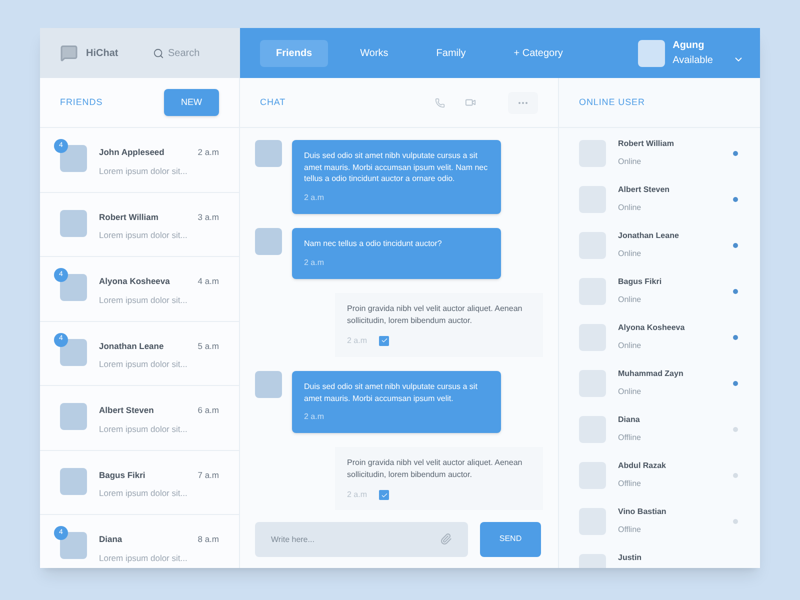  I want to click on user-name: Albert Steven, so click(644, 190).